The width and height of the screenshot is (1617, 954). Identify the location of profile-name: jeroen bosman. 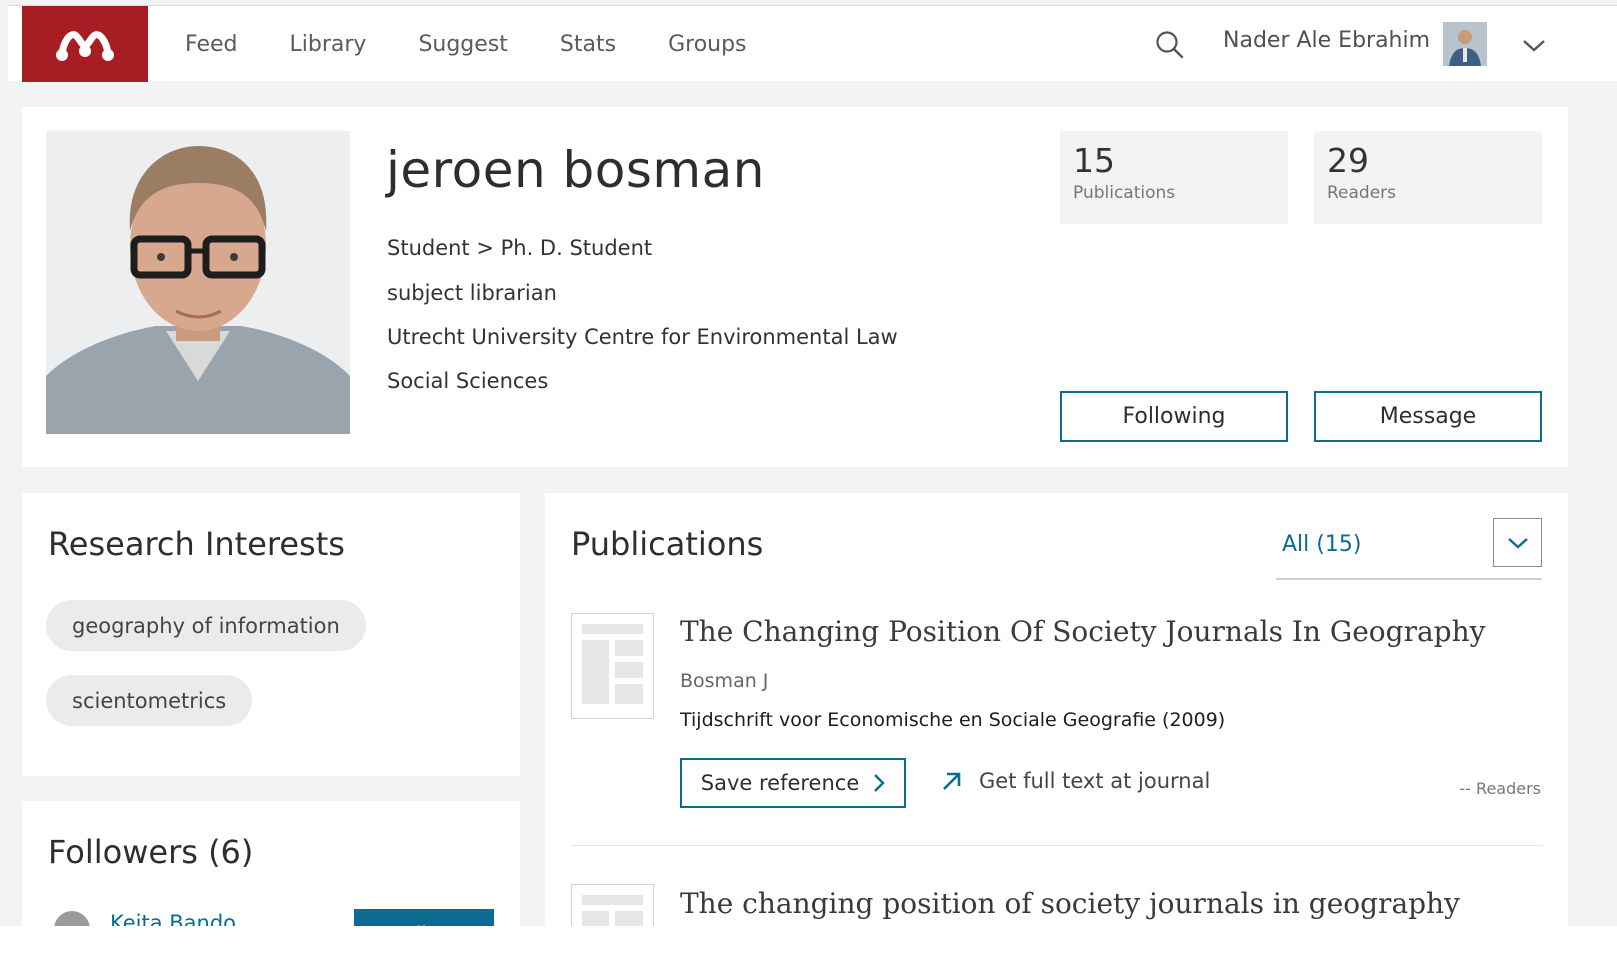
(575, 170).